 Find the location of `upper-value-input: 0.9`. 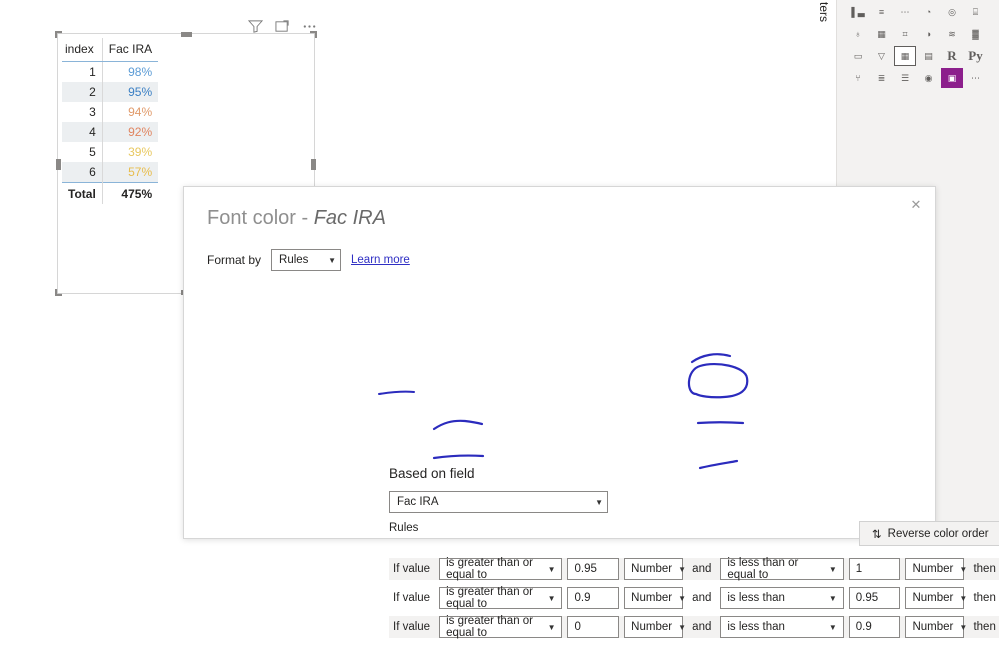

upper-value-input: 0.9 is located at coordinates (874, 627).